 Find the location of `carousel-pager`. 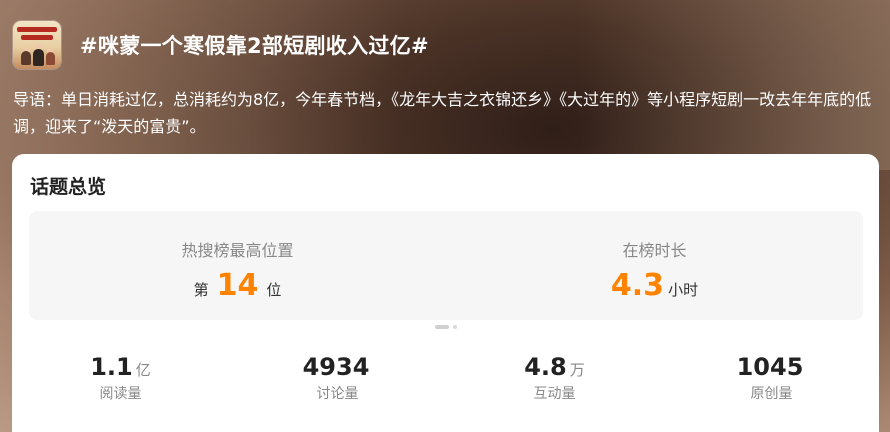

carousel-pager is located at coordinates (445, 327).